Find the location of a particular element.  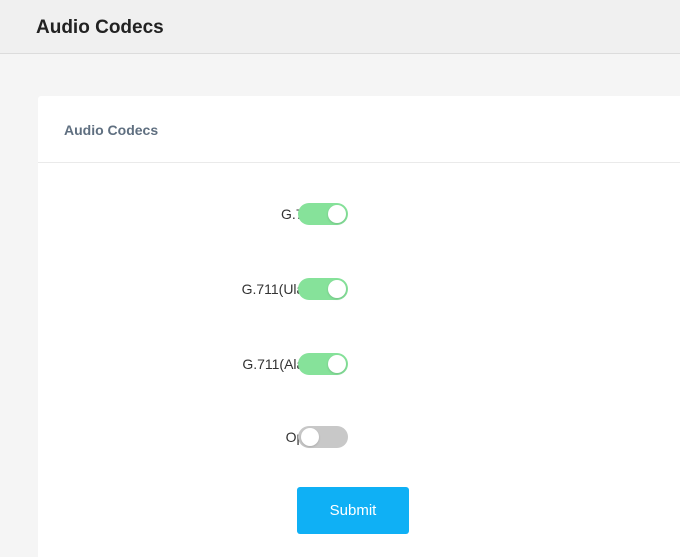

panel-header: Audio Codecs is located at coordinates (359, 129).